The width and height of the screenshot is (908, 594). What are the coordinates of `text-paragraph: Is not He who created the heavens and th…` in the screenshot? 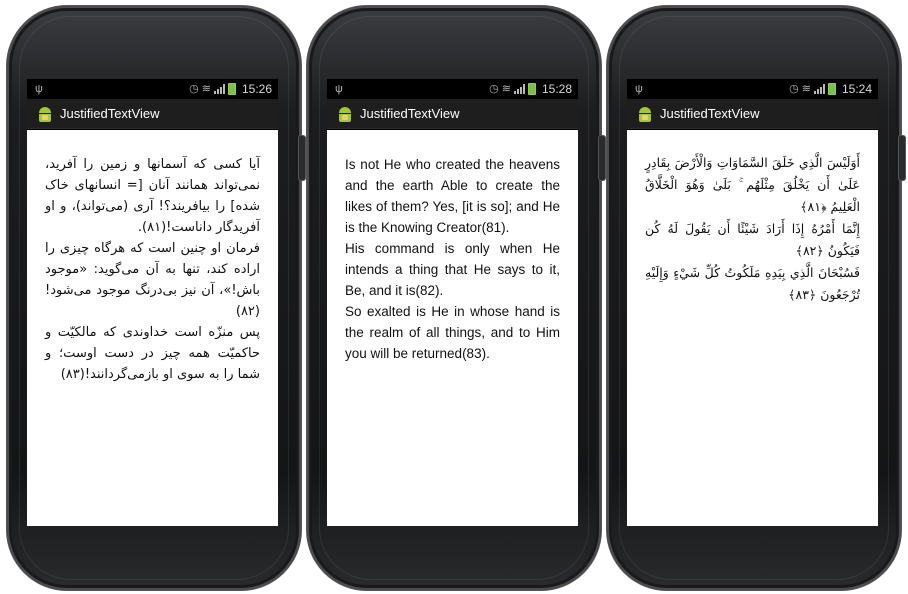 It's located at (452, 196).